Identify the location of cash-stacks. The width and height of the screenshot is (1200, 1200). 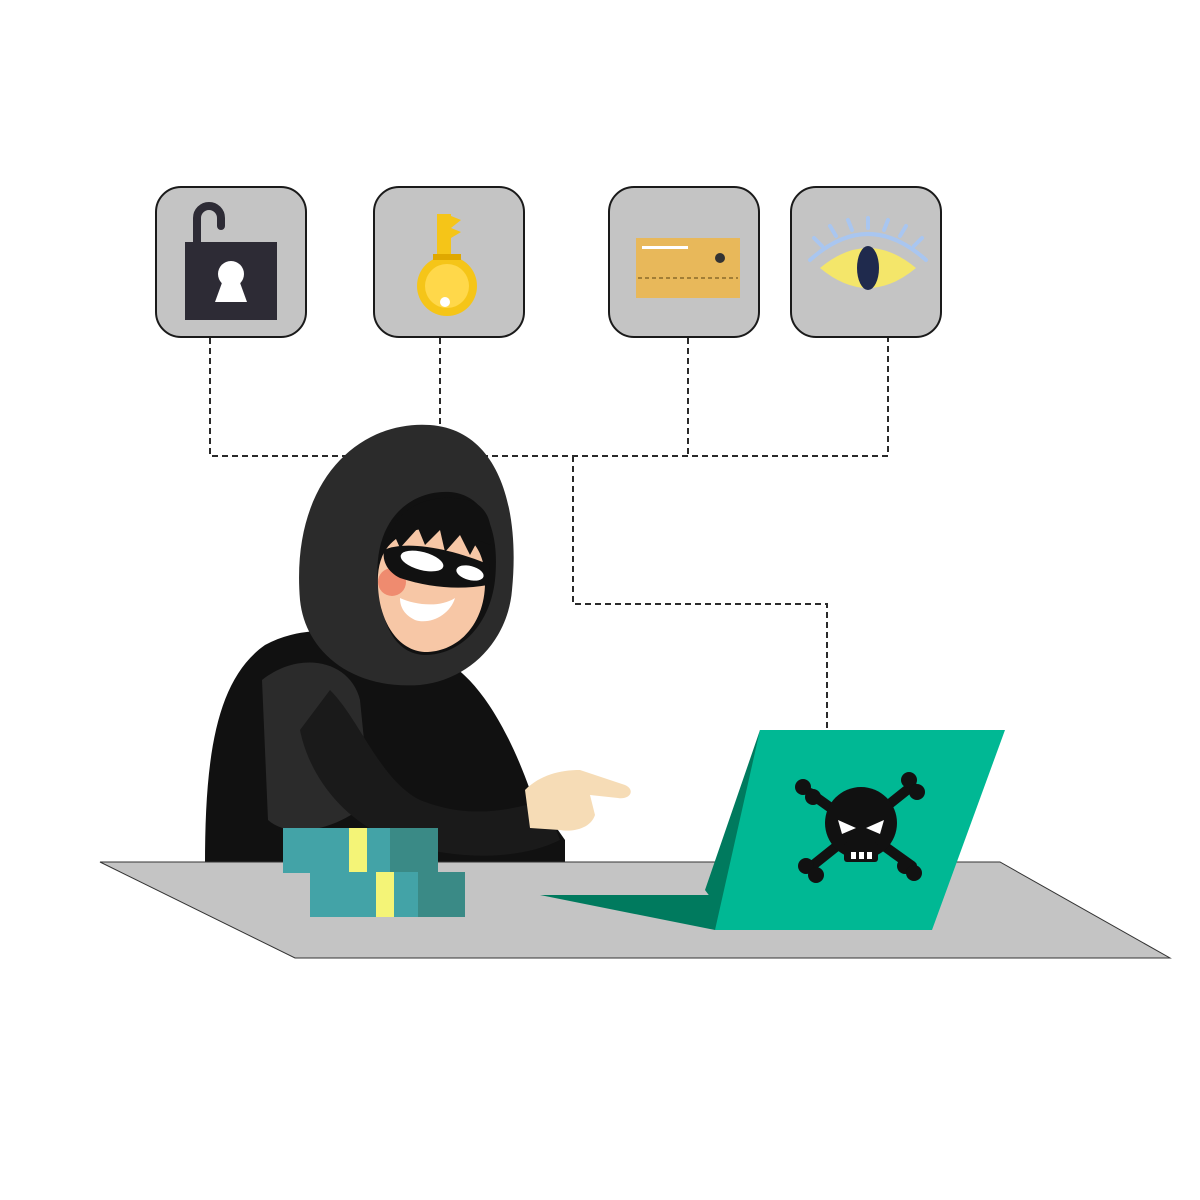
(374, 872).